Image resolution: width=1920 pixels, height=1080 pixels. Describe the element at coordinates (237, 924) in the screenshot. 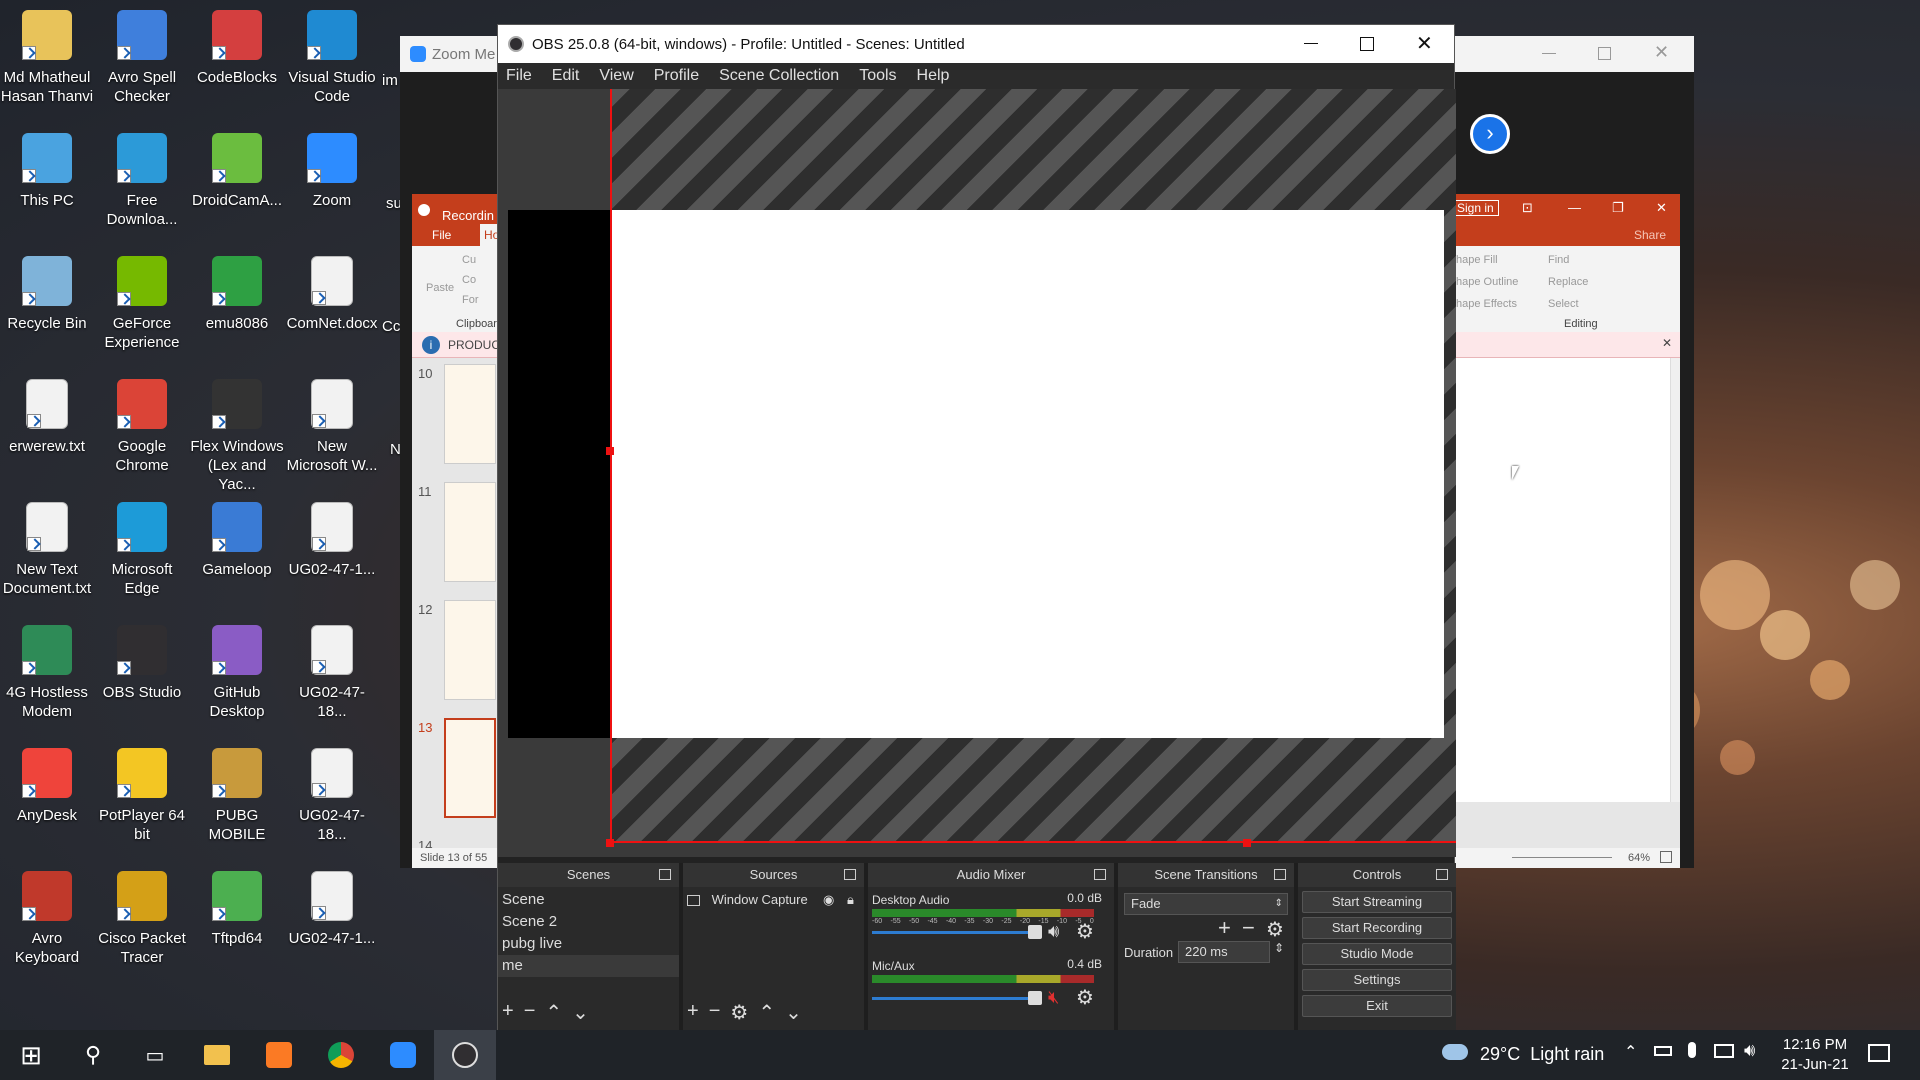

I see `desktop-icon: Tftpd64` at that location.